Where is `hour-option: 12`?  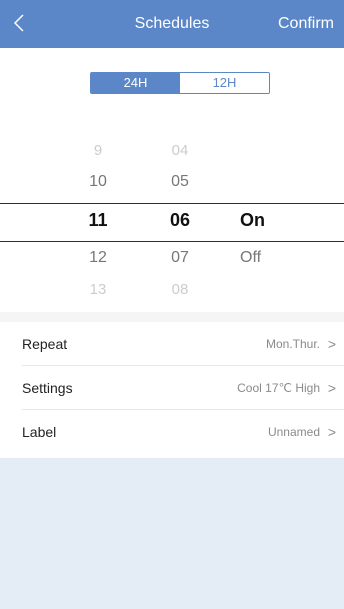 hour-option: 12 is located at coordinates (98, 258).